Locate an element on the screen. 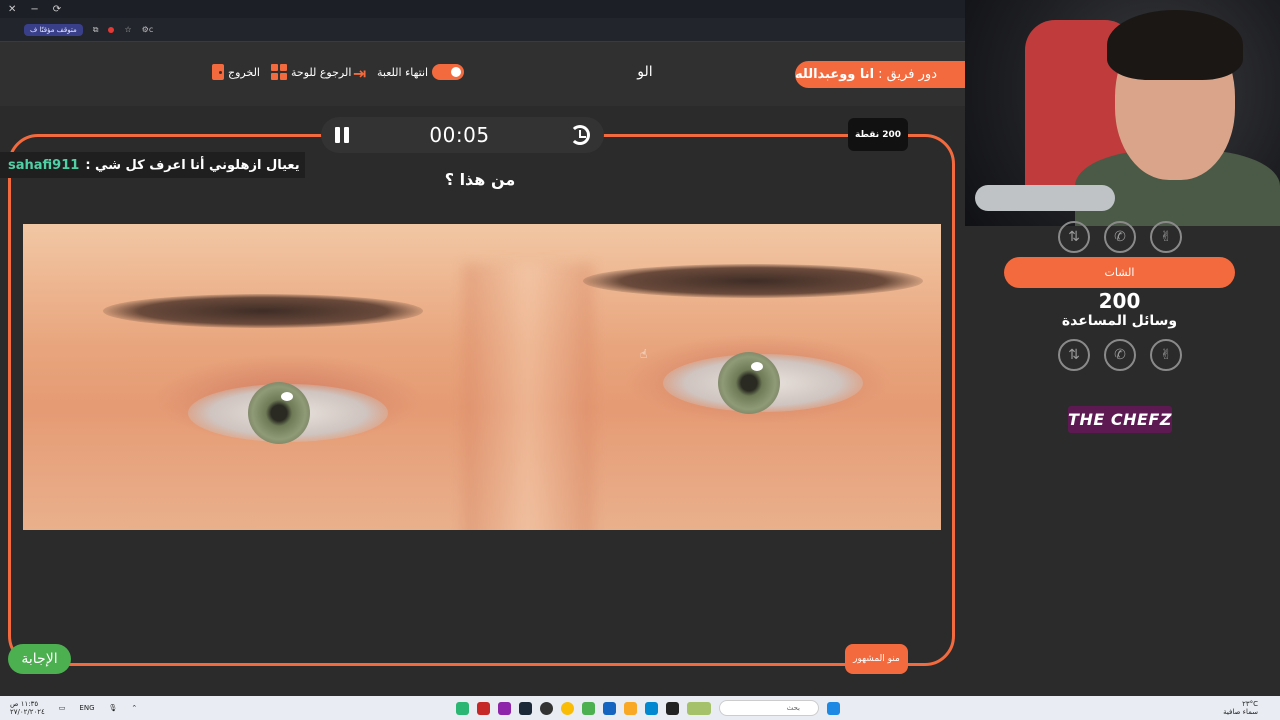 This screenshot has height=720, width=1280. chevron-up-icon: ⌃ is located at coordinates (134, 708).